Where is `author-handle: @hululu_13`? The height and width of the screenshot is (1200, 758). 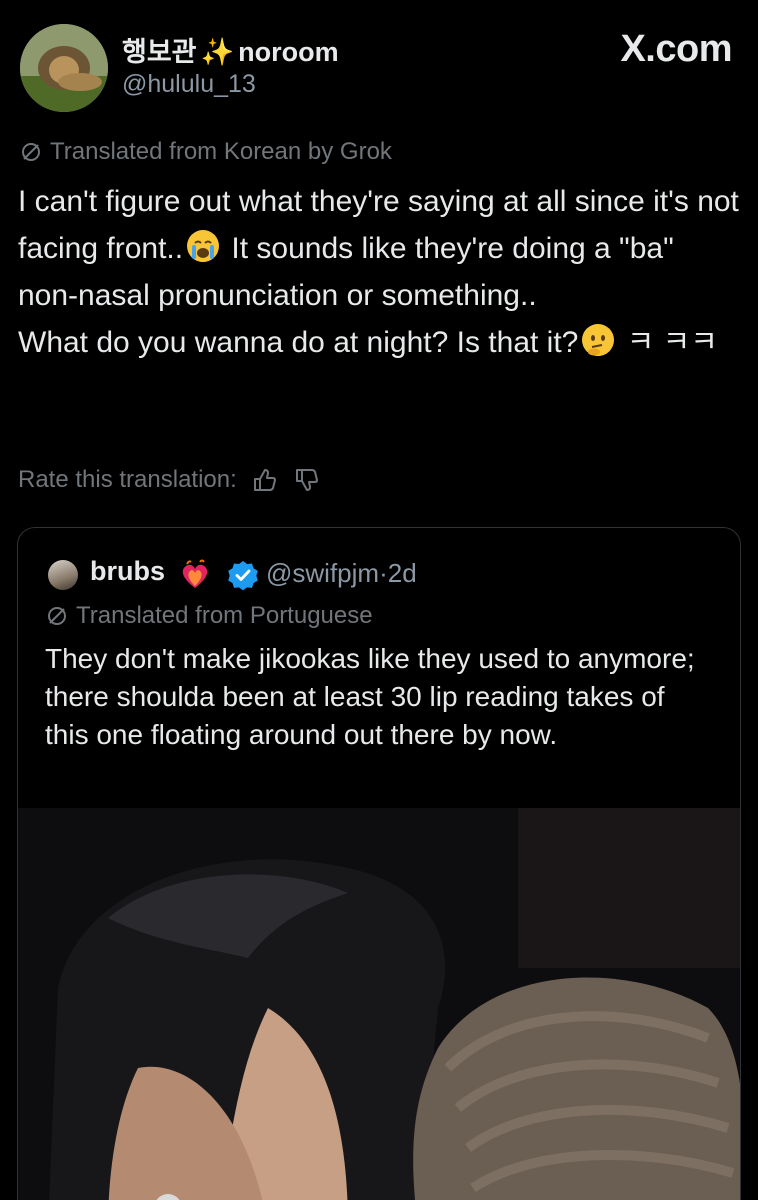 author-handle: @hululu_13 is located at coordinates (189, 84).